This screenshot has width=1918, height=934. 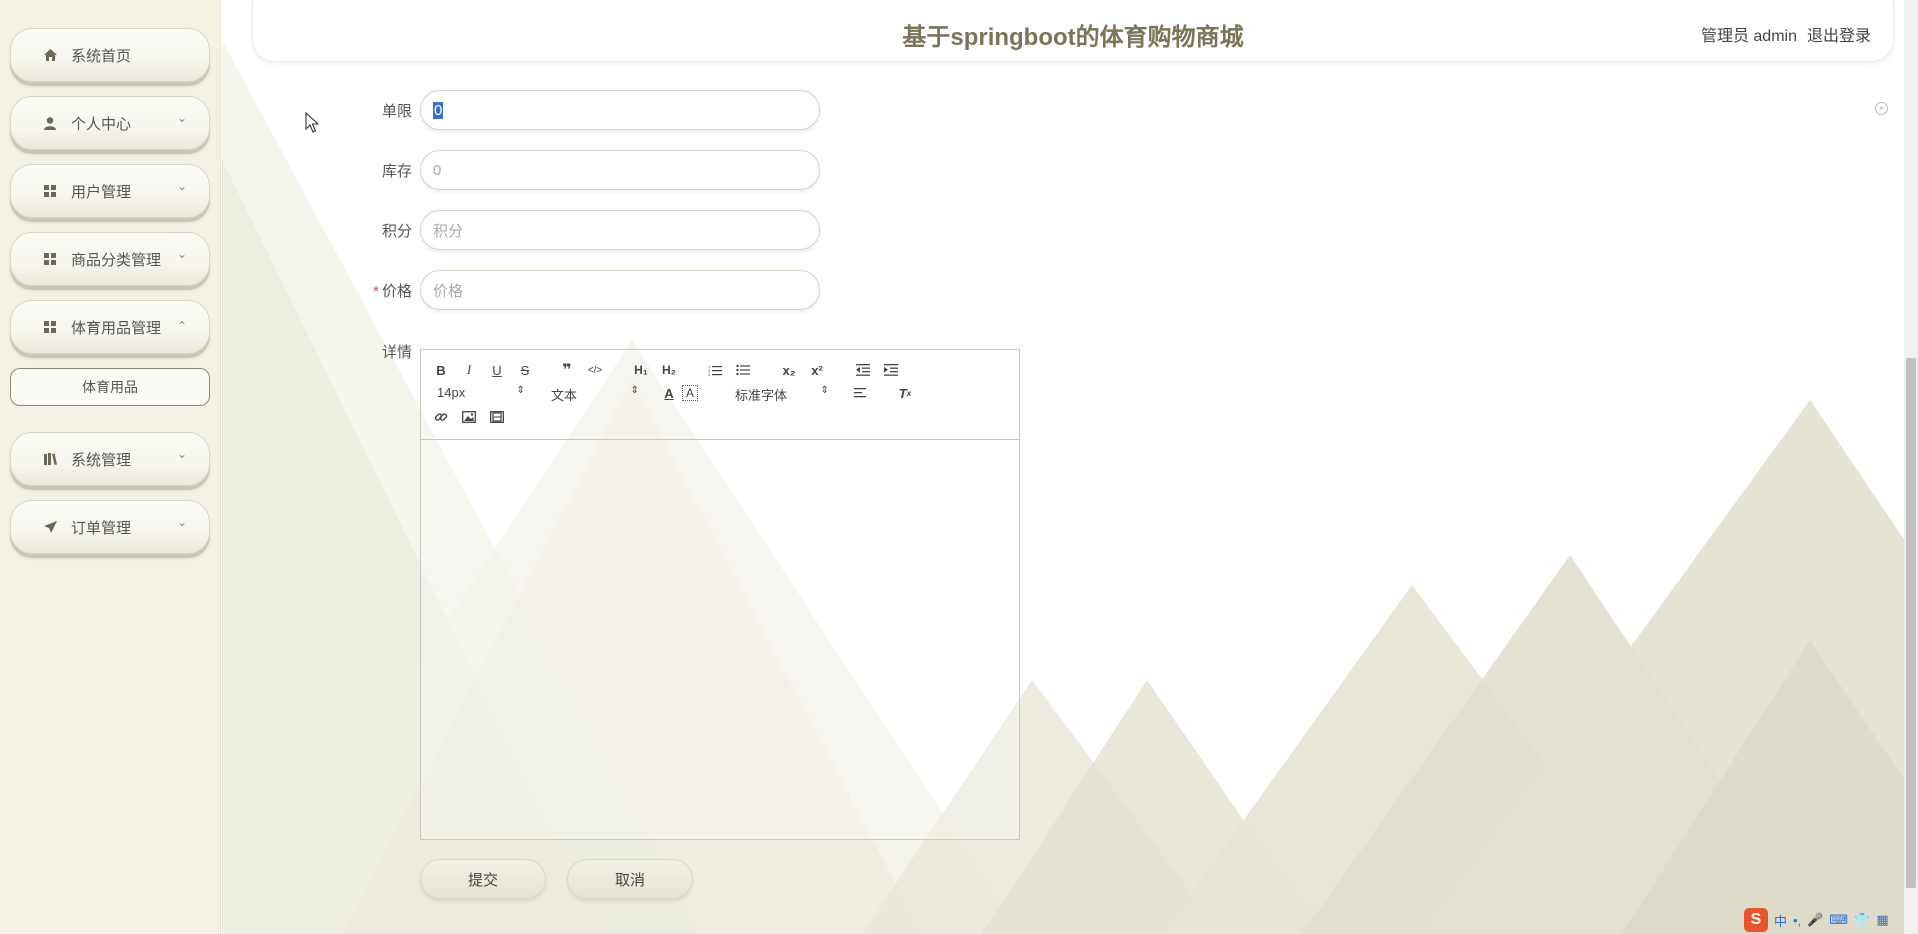 I want to click on points-input: 积分, so click(x=620, y=230).